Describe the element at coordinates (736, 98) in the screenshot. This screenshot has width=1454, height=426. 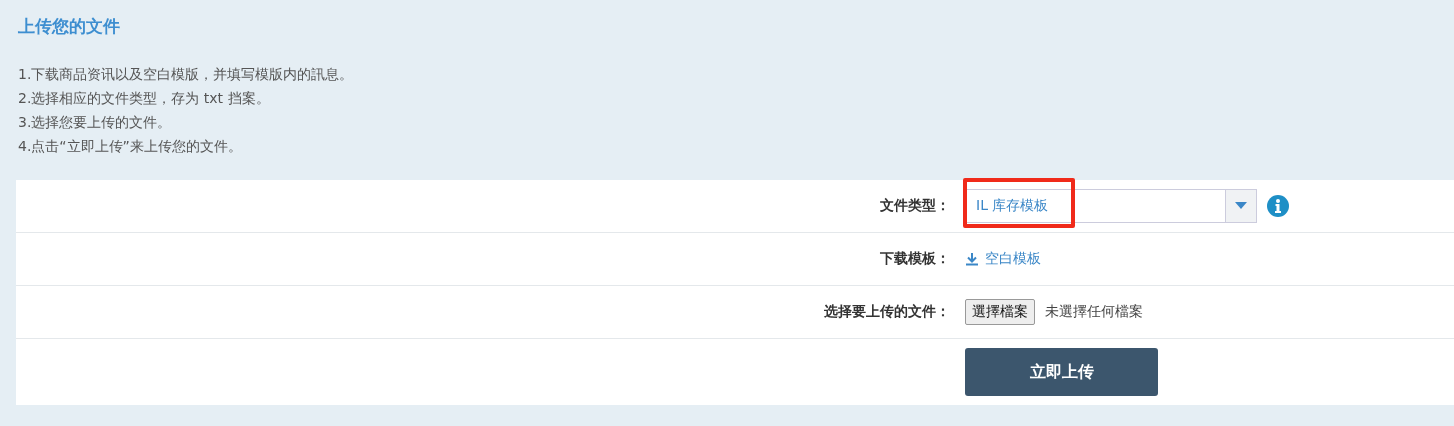
I see `instruction-step: 2.选择相应的文件类型，存为 txt 挡案。` at that location.